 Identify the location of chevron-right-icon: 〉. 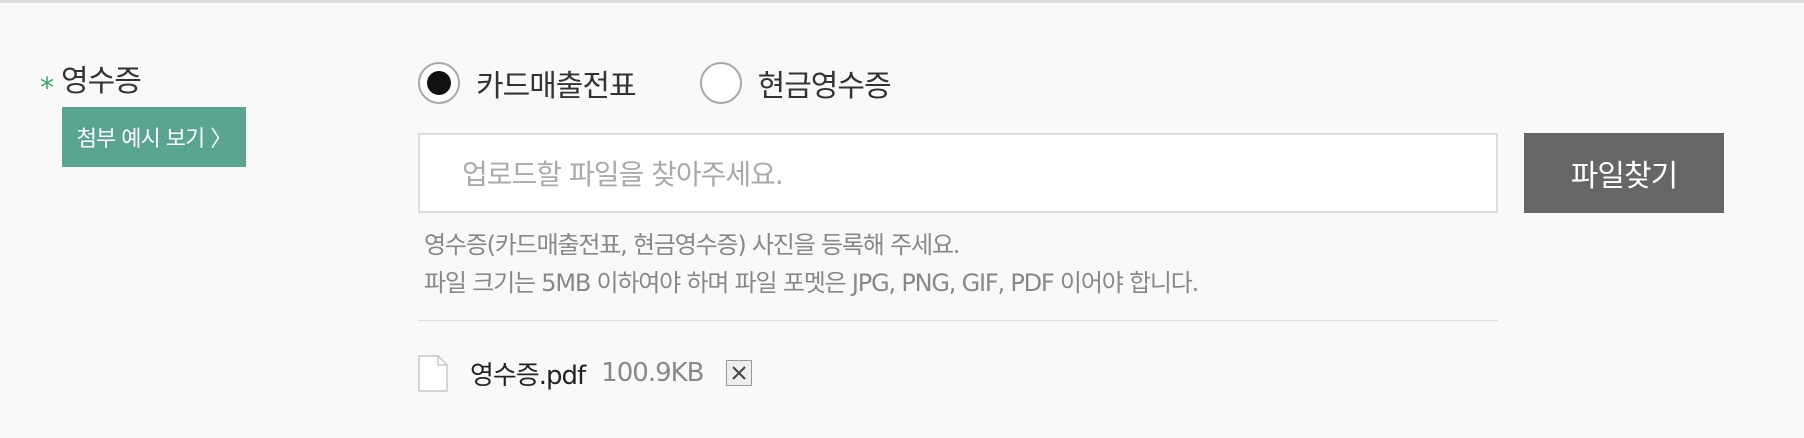
(221, 139).